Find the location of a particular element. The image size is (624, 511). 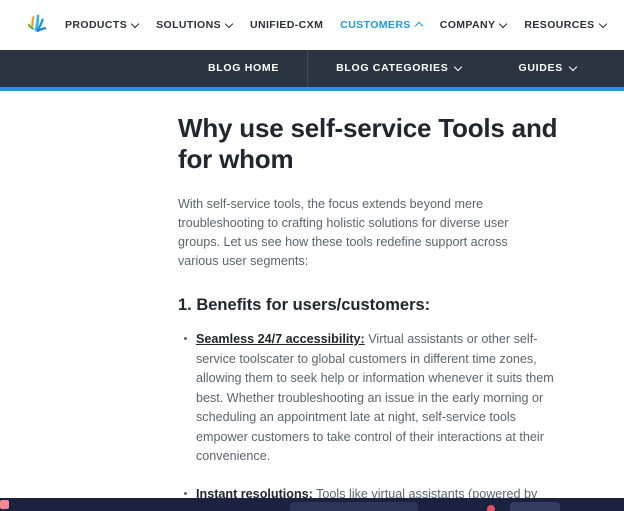

nav-item-company: COMPANY is located at coordinates (474, 25).